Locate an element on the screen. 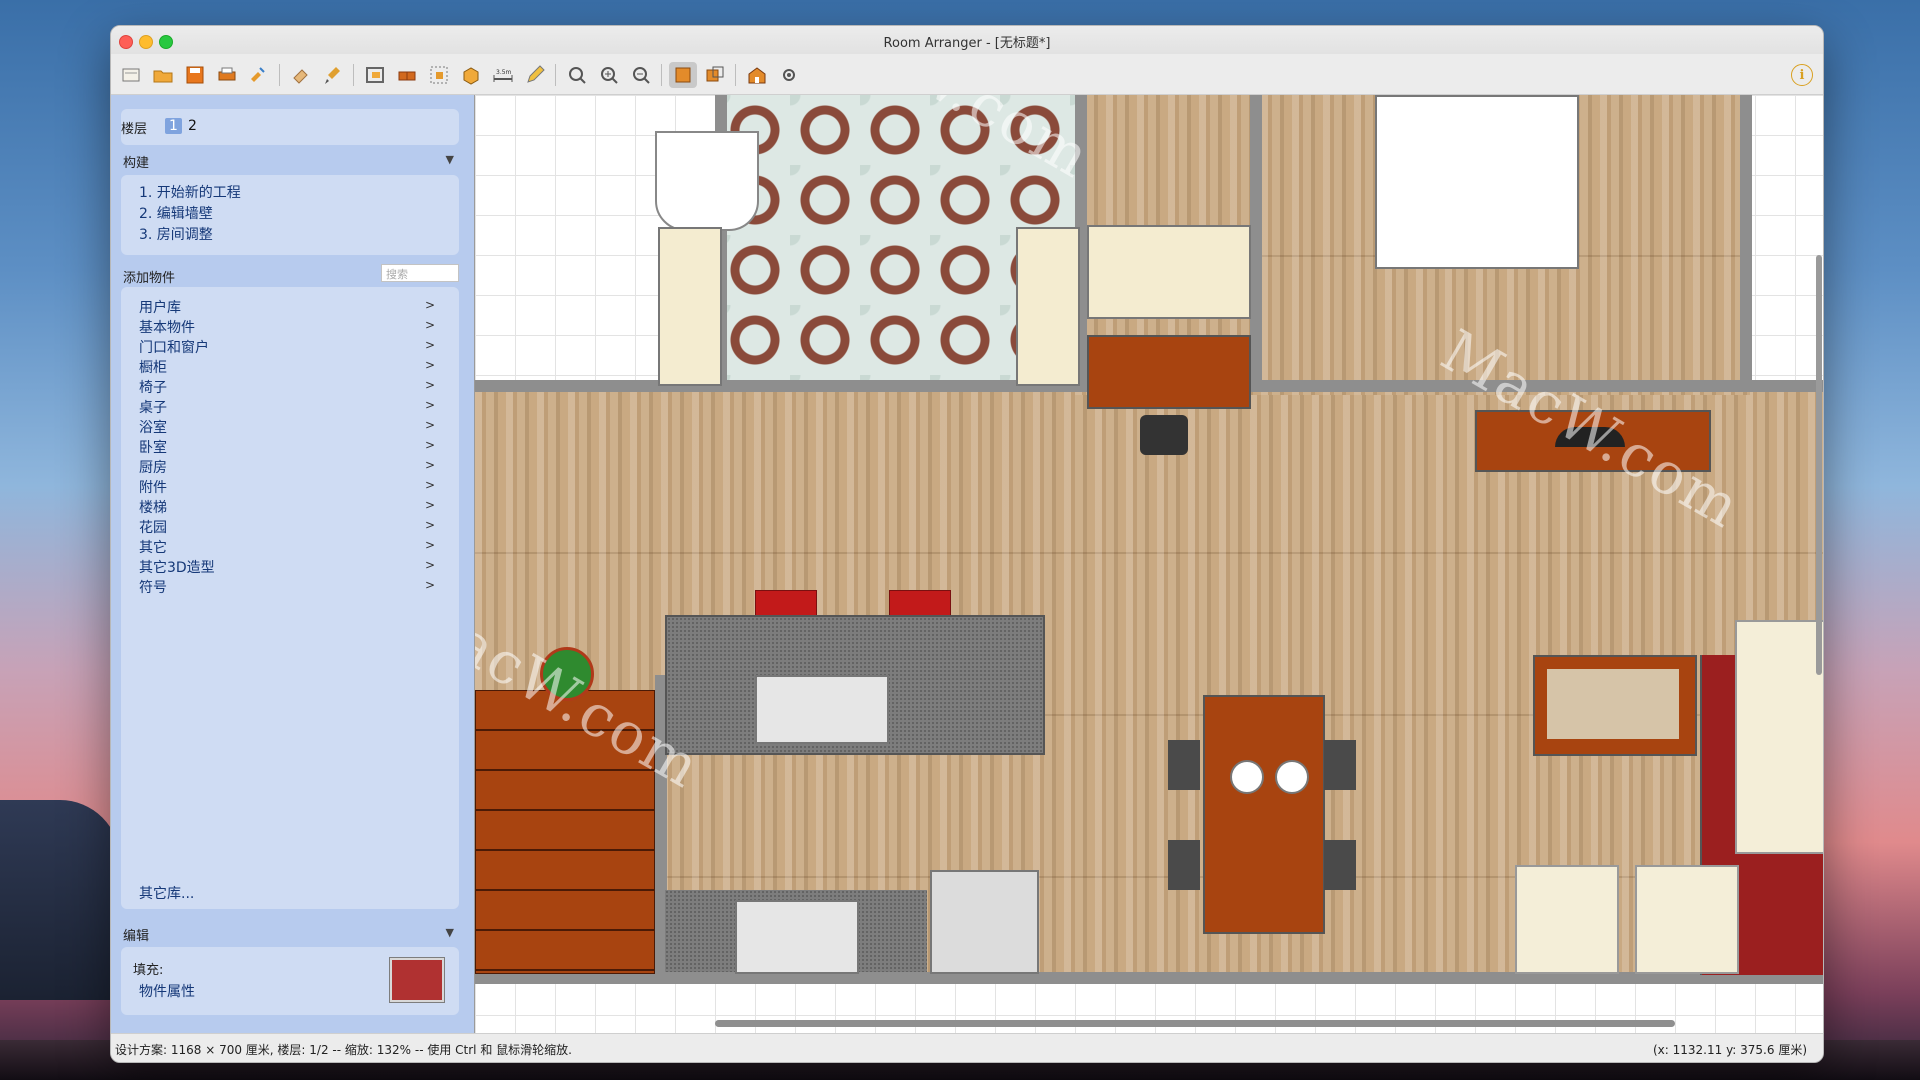 The image size is (1920, 1080). category-user-library: 用户库 is located at coordinates (160, 307).